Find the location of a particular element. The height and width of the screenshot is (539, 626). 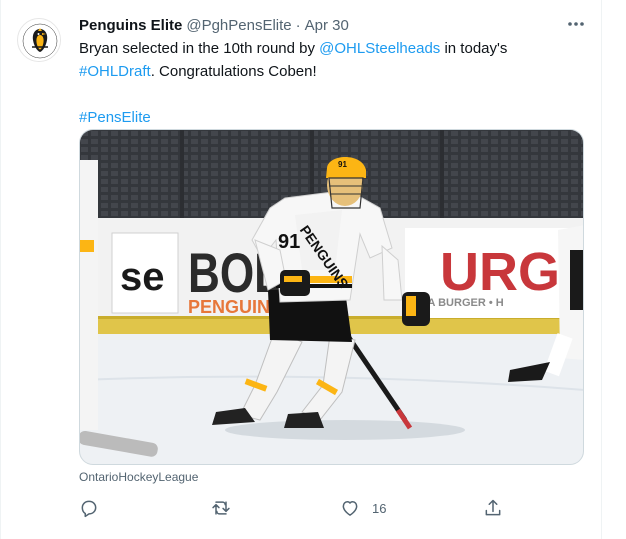

retweet-icon is located at coordinates (221, 508).